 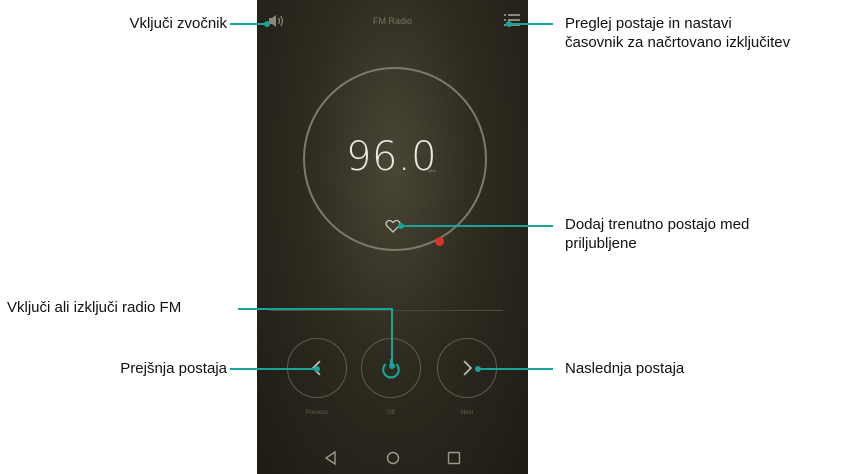 I want to click on callout-dot-favorite, so click(x=401, y=226).